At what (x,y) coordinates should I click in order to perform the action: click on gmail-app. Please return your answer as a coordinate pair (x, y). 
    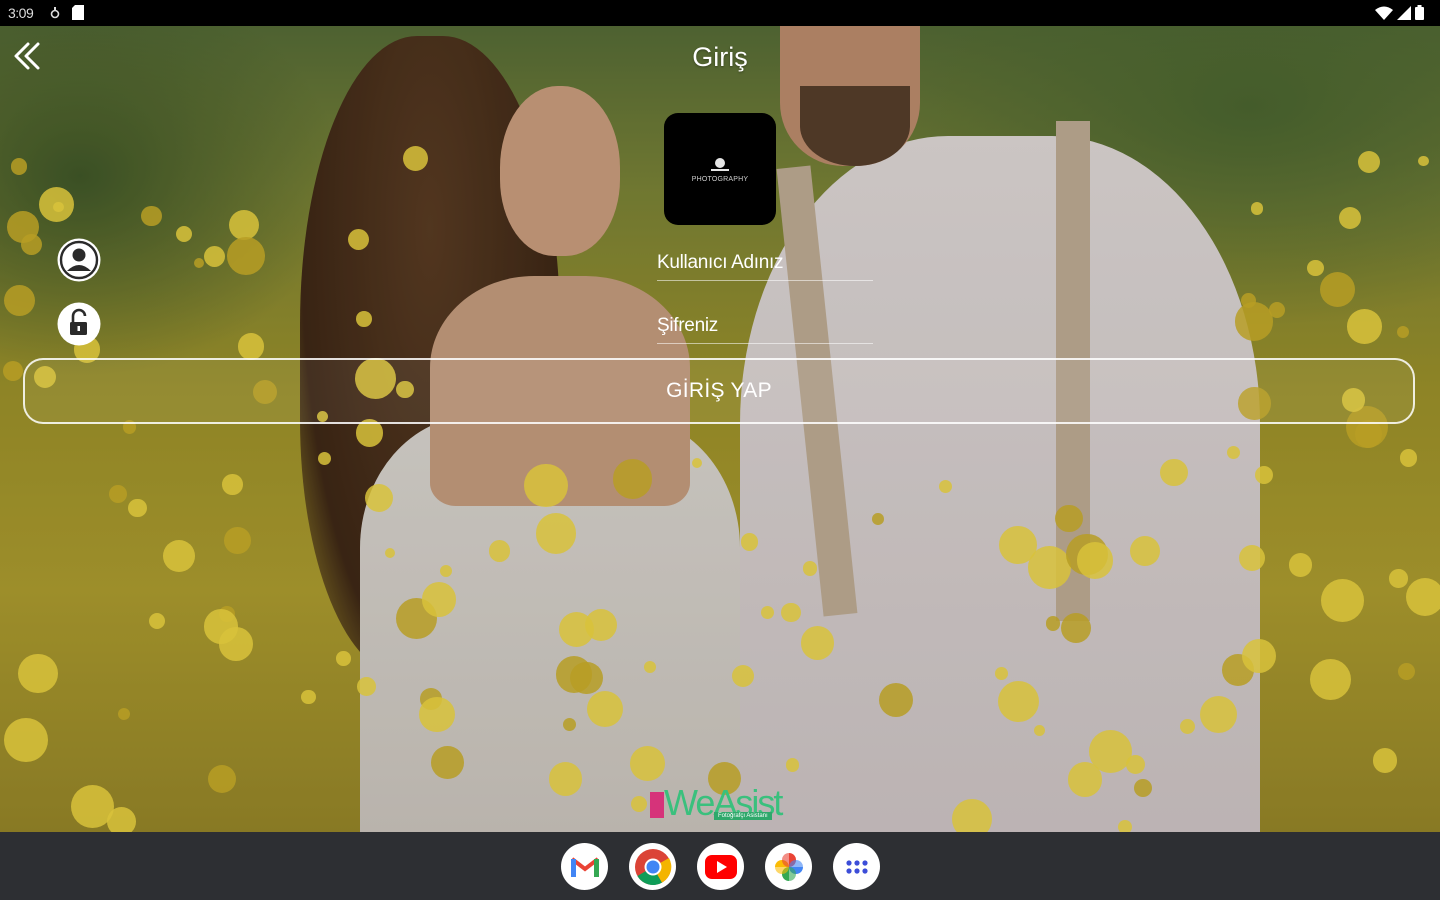
    Looking at the image, I should click on (584, 866).